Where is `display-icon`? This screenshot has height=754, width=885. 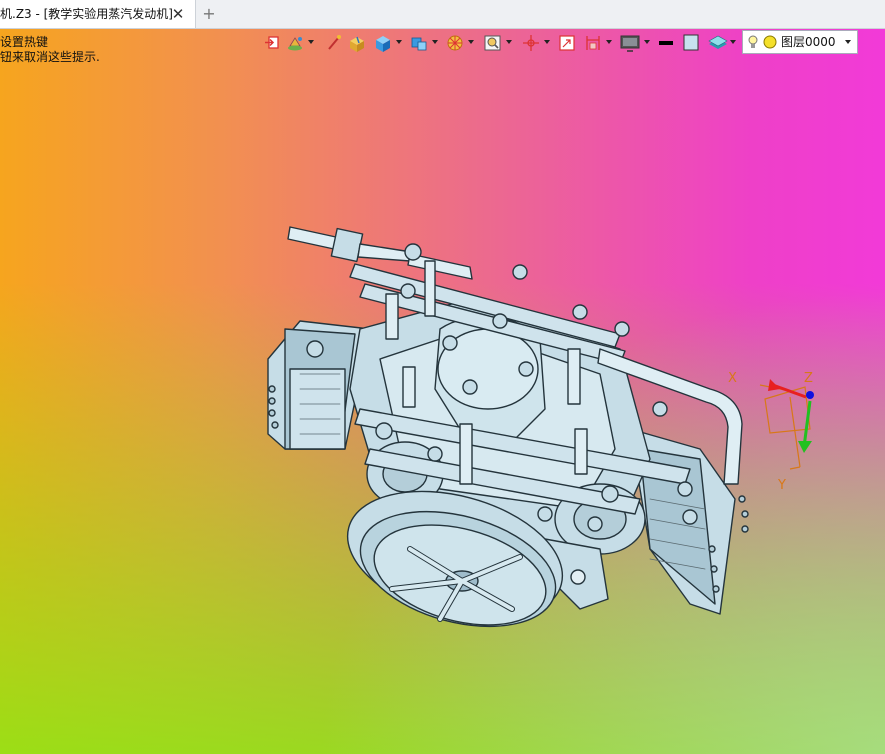
display-icon is located at coordinates (630, 43).